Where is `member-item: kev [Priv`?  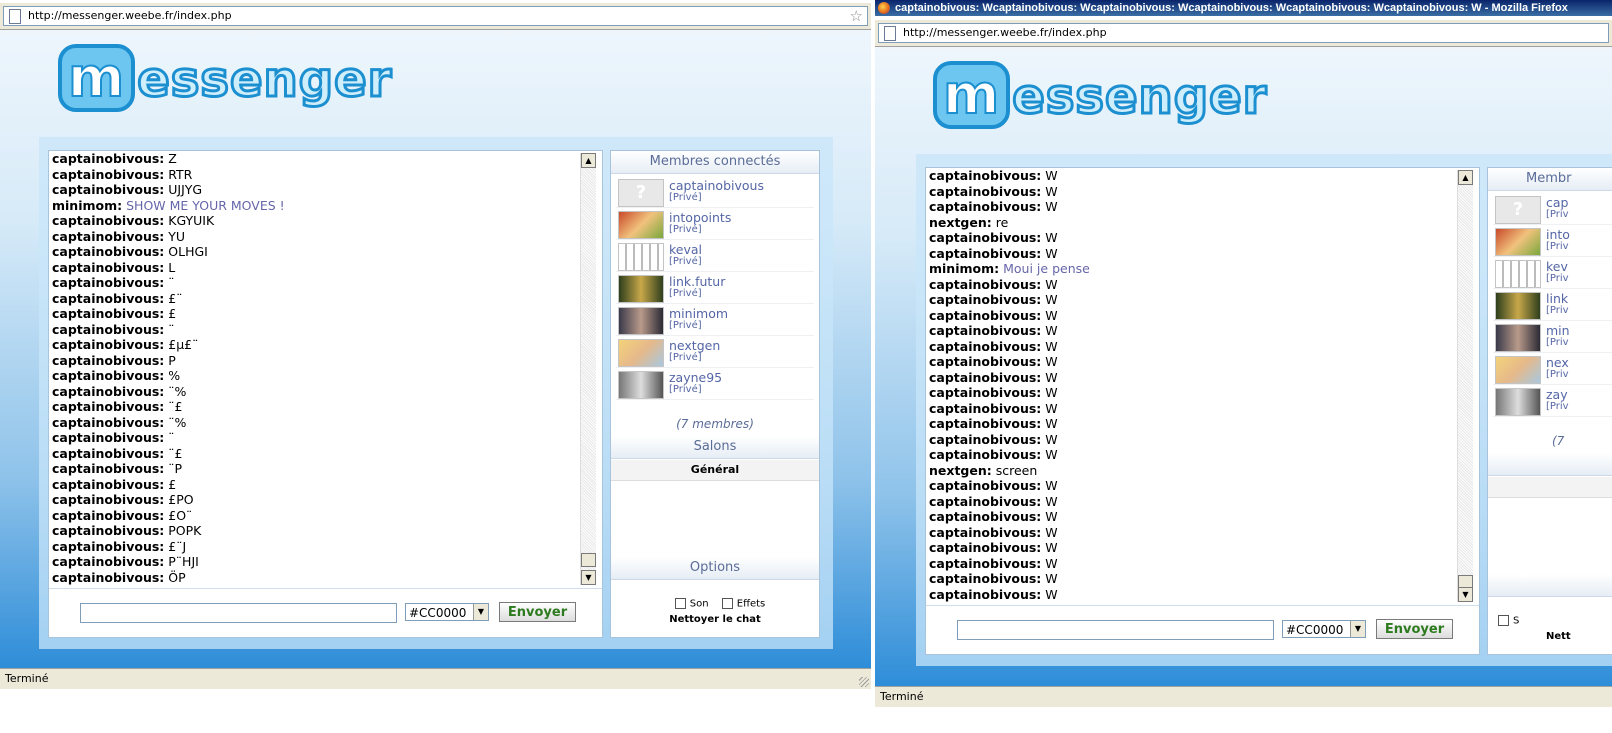 member-item: kev [Priv is located at coordinates (1552, 273).